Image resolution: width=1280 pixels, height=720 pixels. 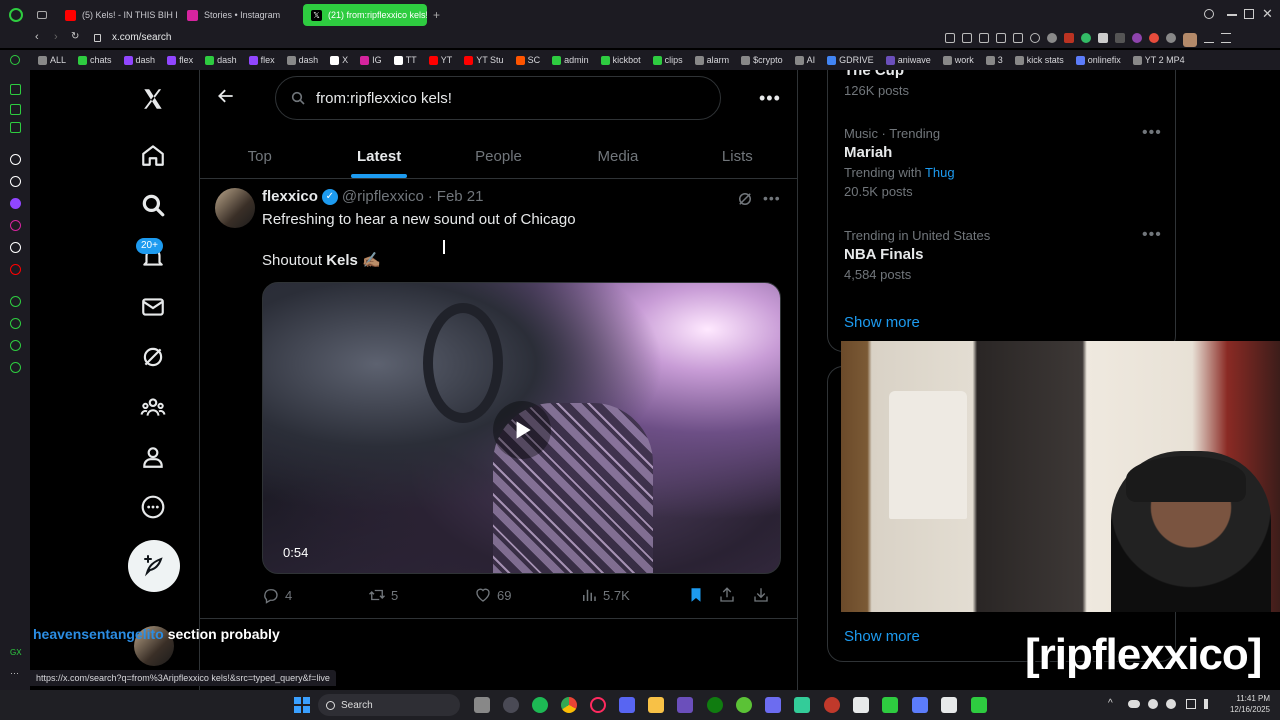 What do you see at coordinates (482, 705) in the screenshot?
I see `task-view-icon` at bounding box center [482, 705].